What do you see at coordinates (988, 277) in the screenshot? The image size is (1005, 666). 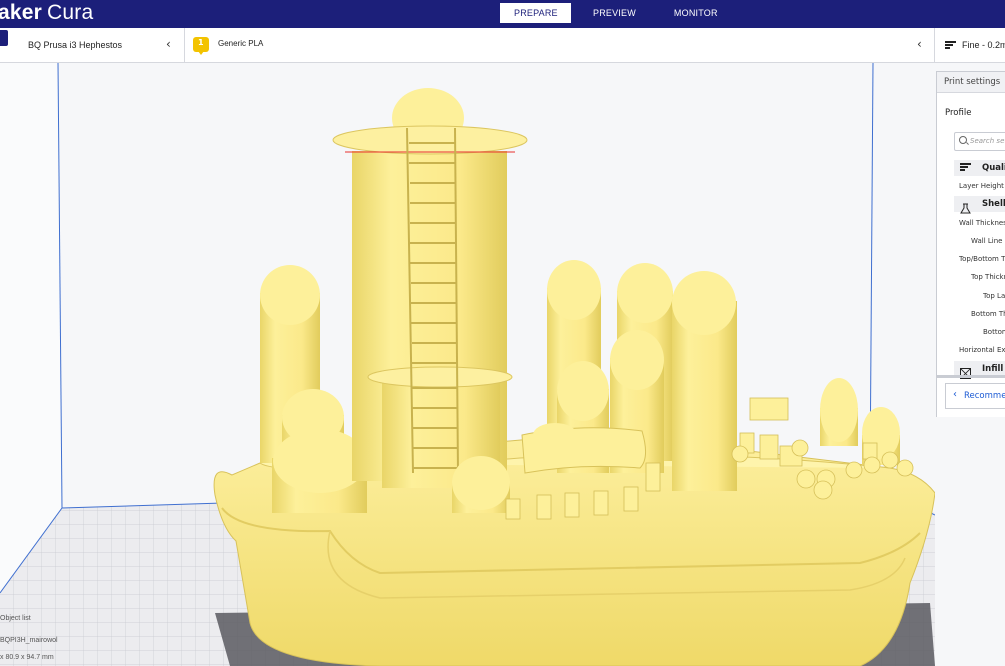 I see `setting-top-thickness: Top Thickness` at bounding box center [988, 277].